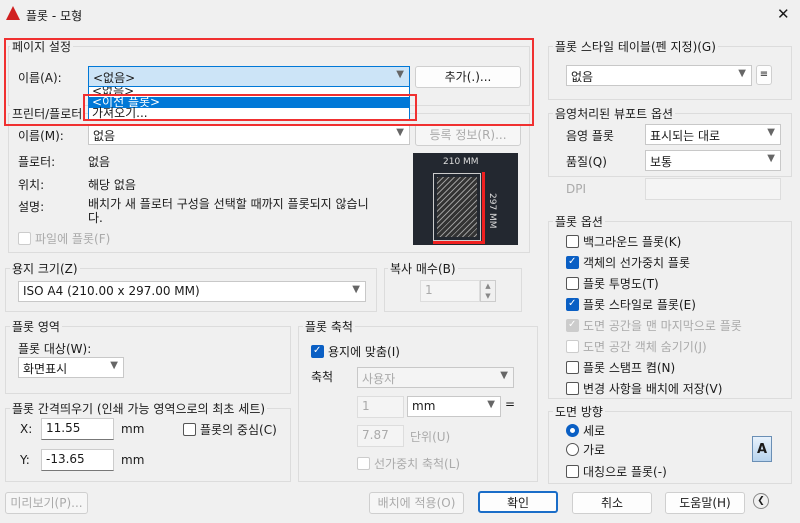  I want to click on printer-name-select: 없음 ▼, so click(249, 134).